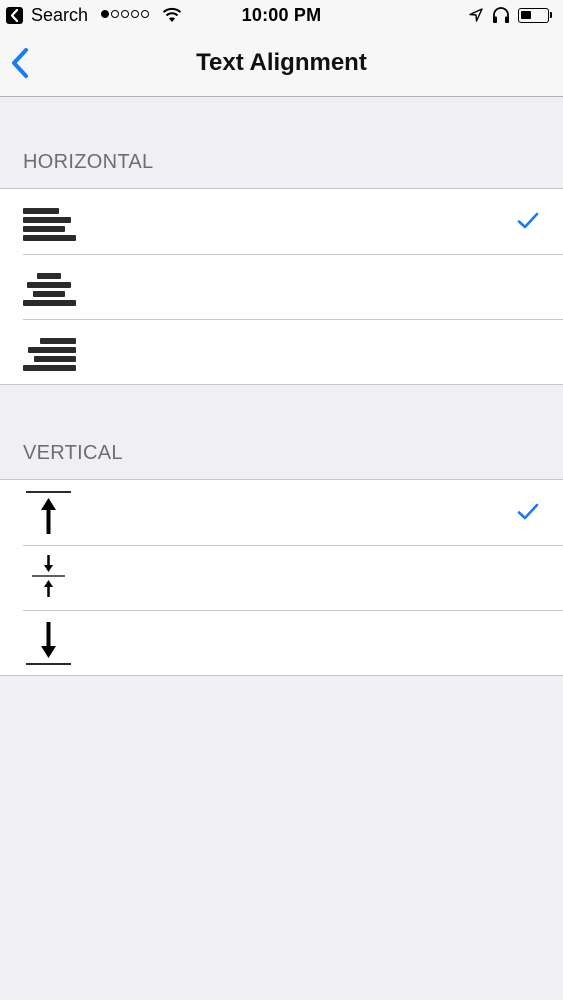  I want to click on navigation-bar: Text Alignment, so click(281, 64).